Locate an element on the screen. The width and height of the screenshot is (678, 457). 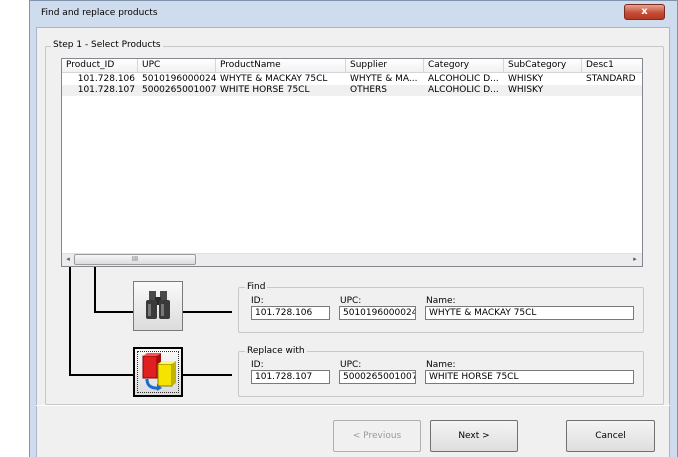
column-header-subcategory: SubCategory is located at coordinates (543, 66).